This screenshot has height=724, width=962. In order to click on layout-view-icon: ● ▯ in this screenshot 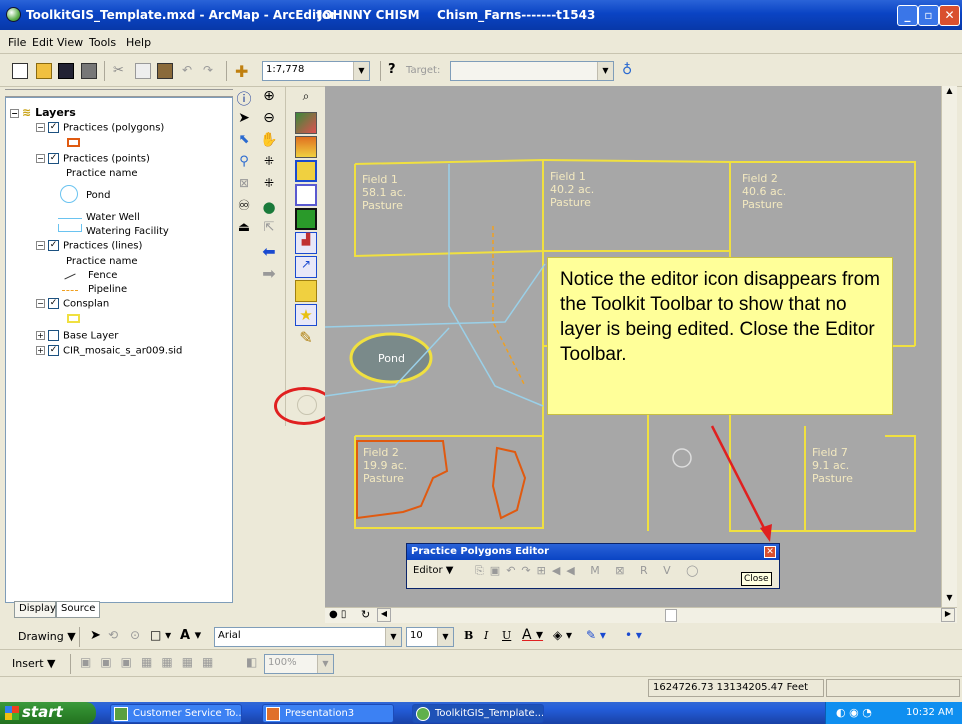, I will do `click(337, 614)`.